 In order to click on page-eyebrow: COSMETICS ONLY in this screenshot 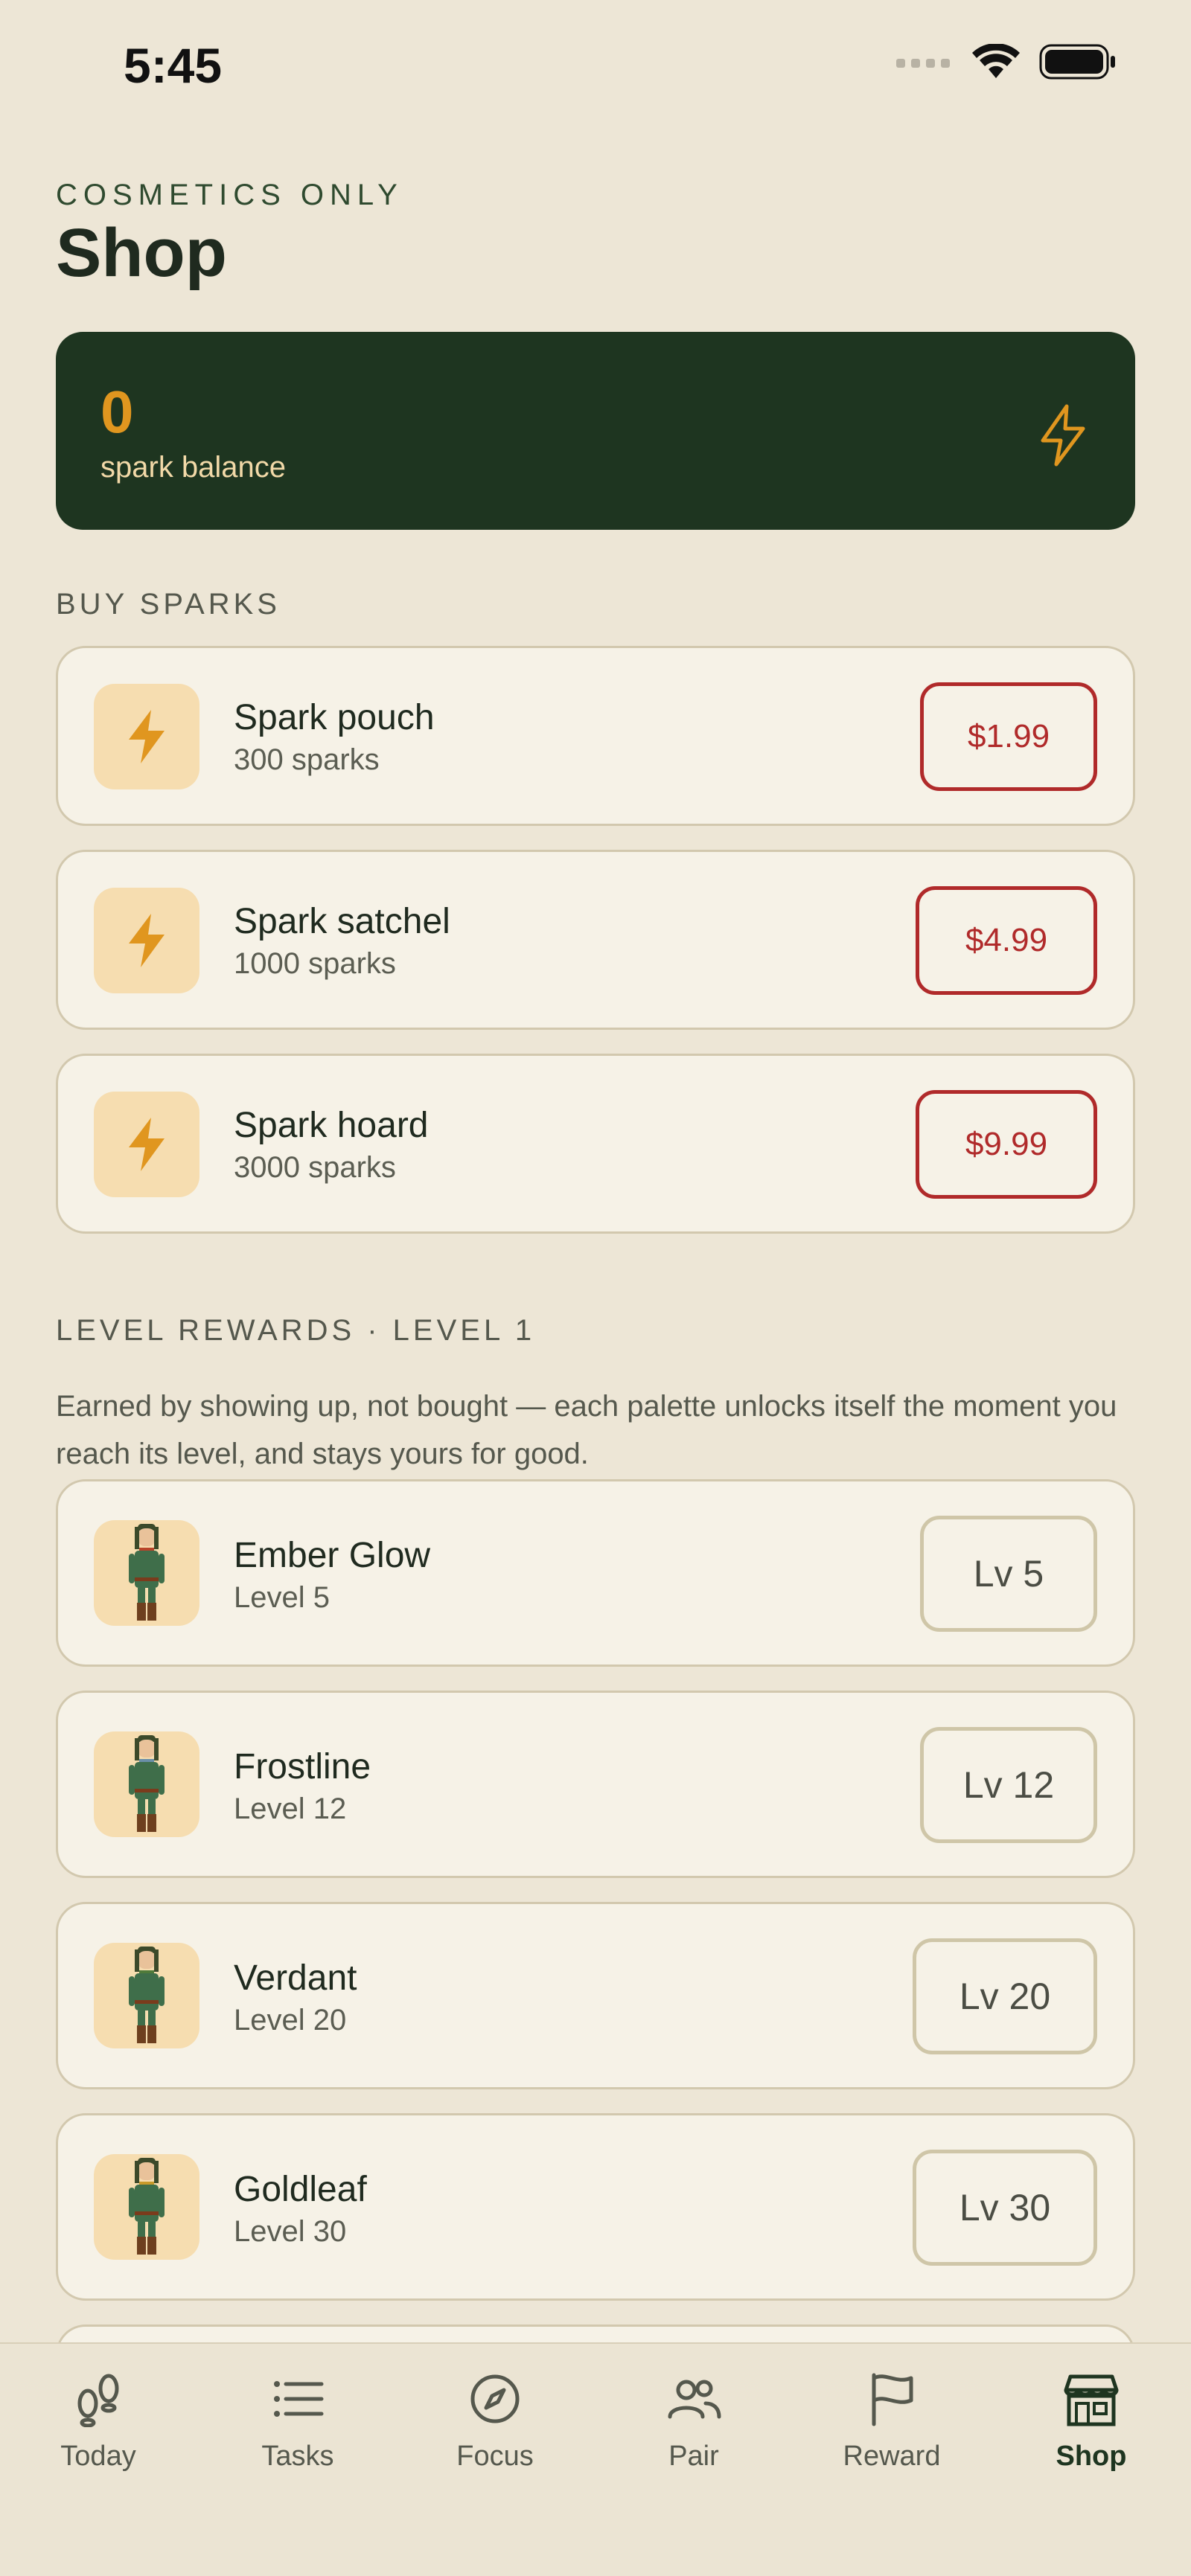, I will do `click(229, 195)`.